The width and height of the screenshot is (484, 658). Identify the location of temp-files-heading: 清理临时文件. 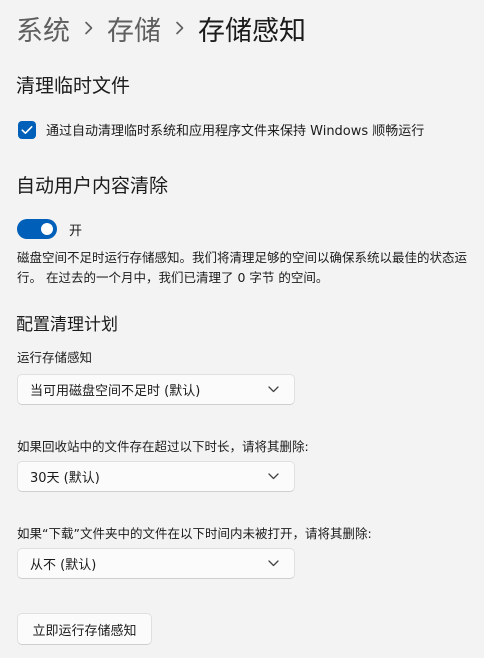
(73, 86).